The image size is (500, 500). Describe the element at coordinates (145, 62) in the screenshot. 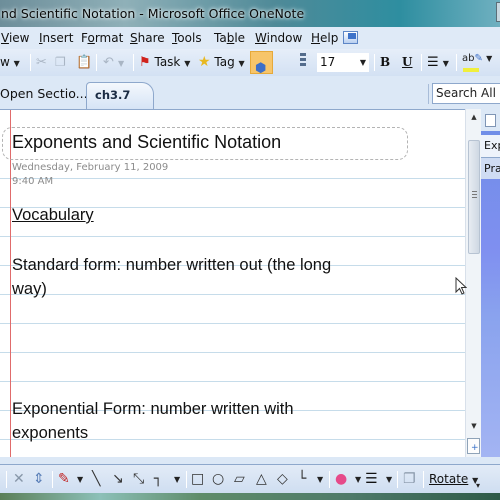

I see `flag-icon: ⚑` at that location.